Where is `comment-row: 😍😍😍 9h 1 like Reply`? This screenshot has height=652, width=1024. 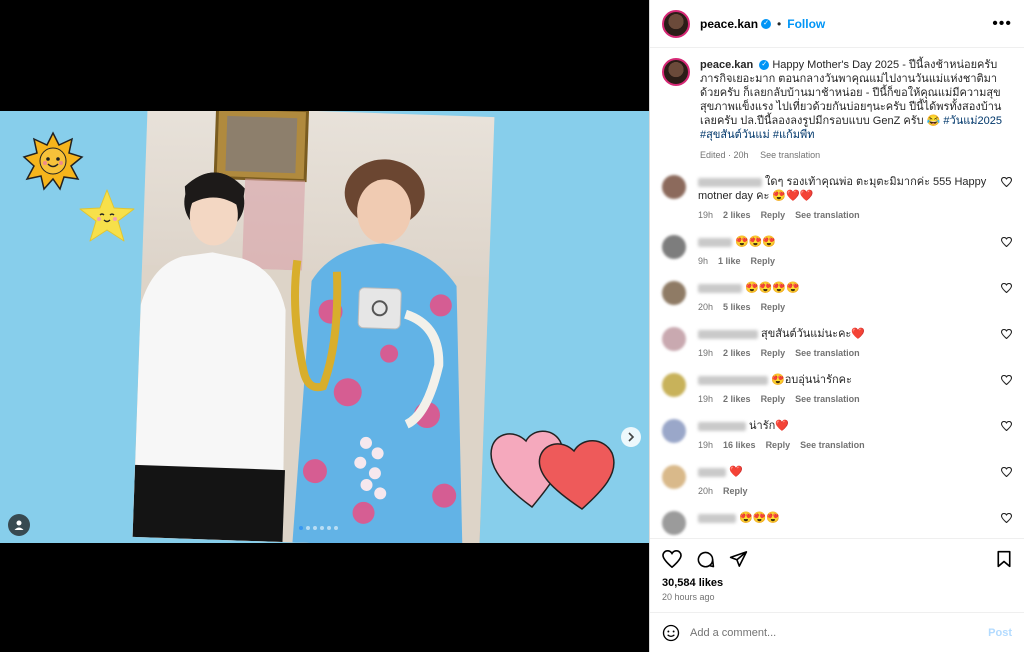 comment-row: 😍😍😍 9h 1 like Reply is located at coordinates (837, 251).